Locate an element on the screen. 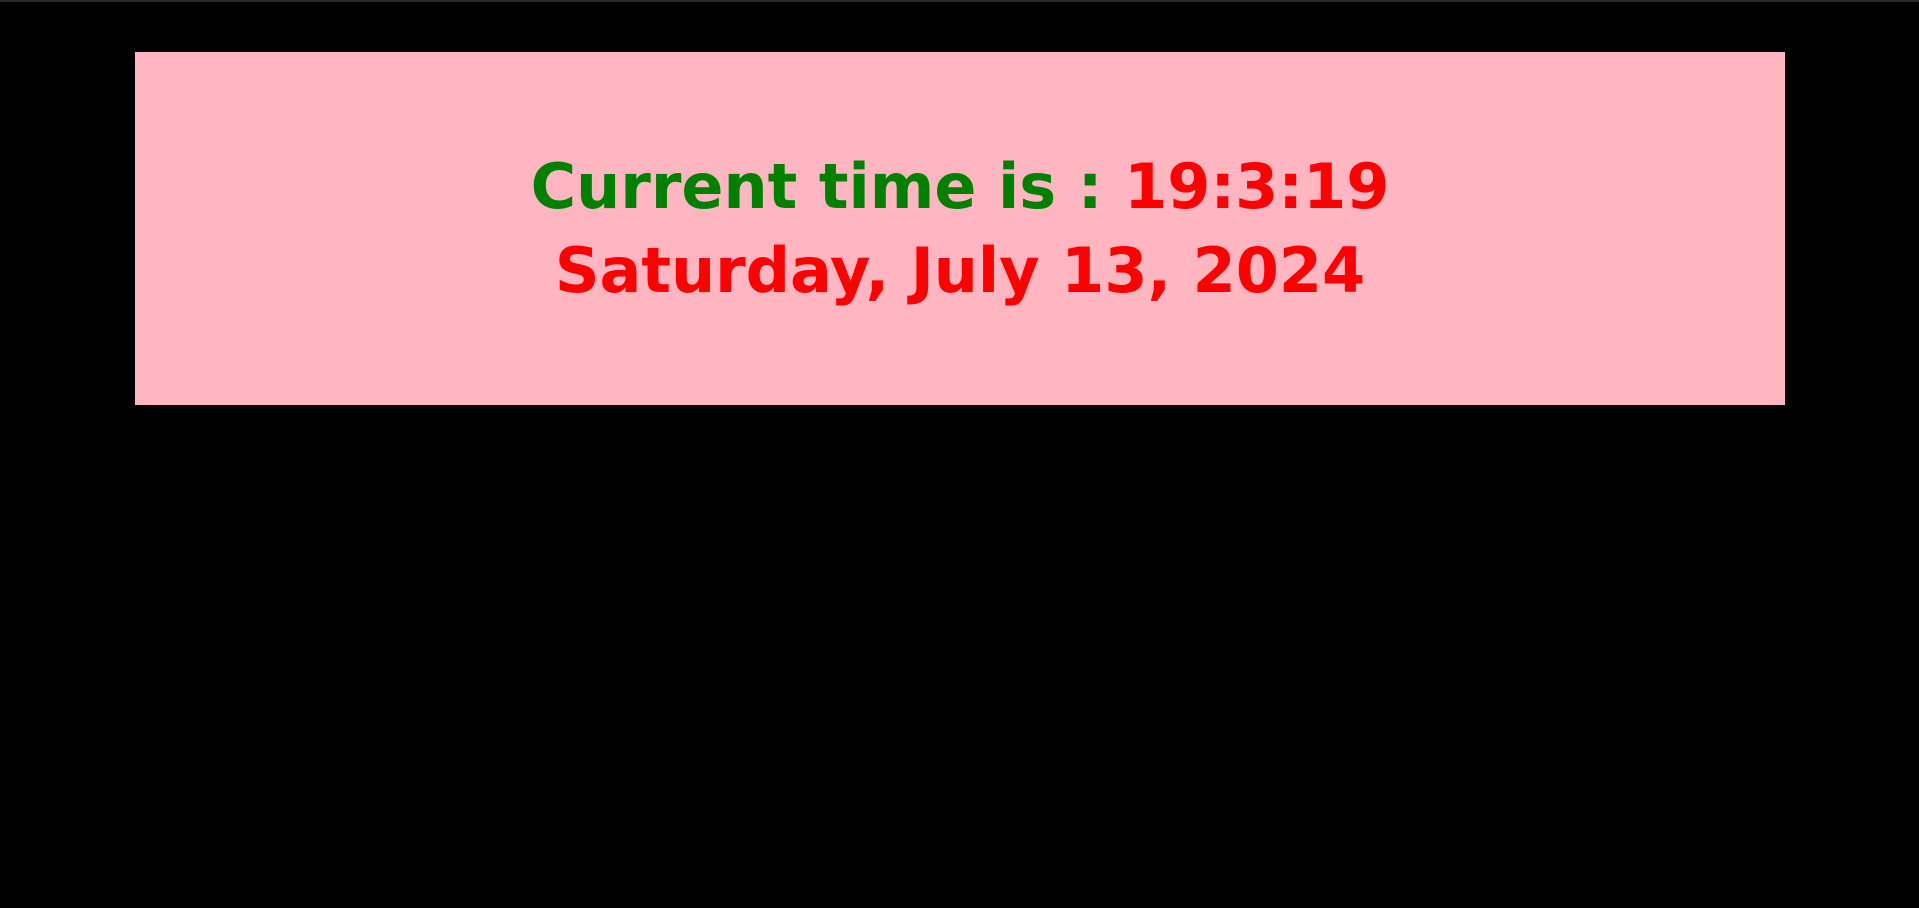 The width and height of the screenshot is (1919, 908). window-top-border is located at coordinates (959, 1).